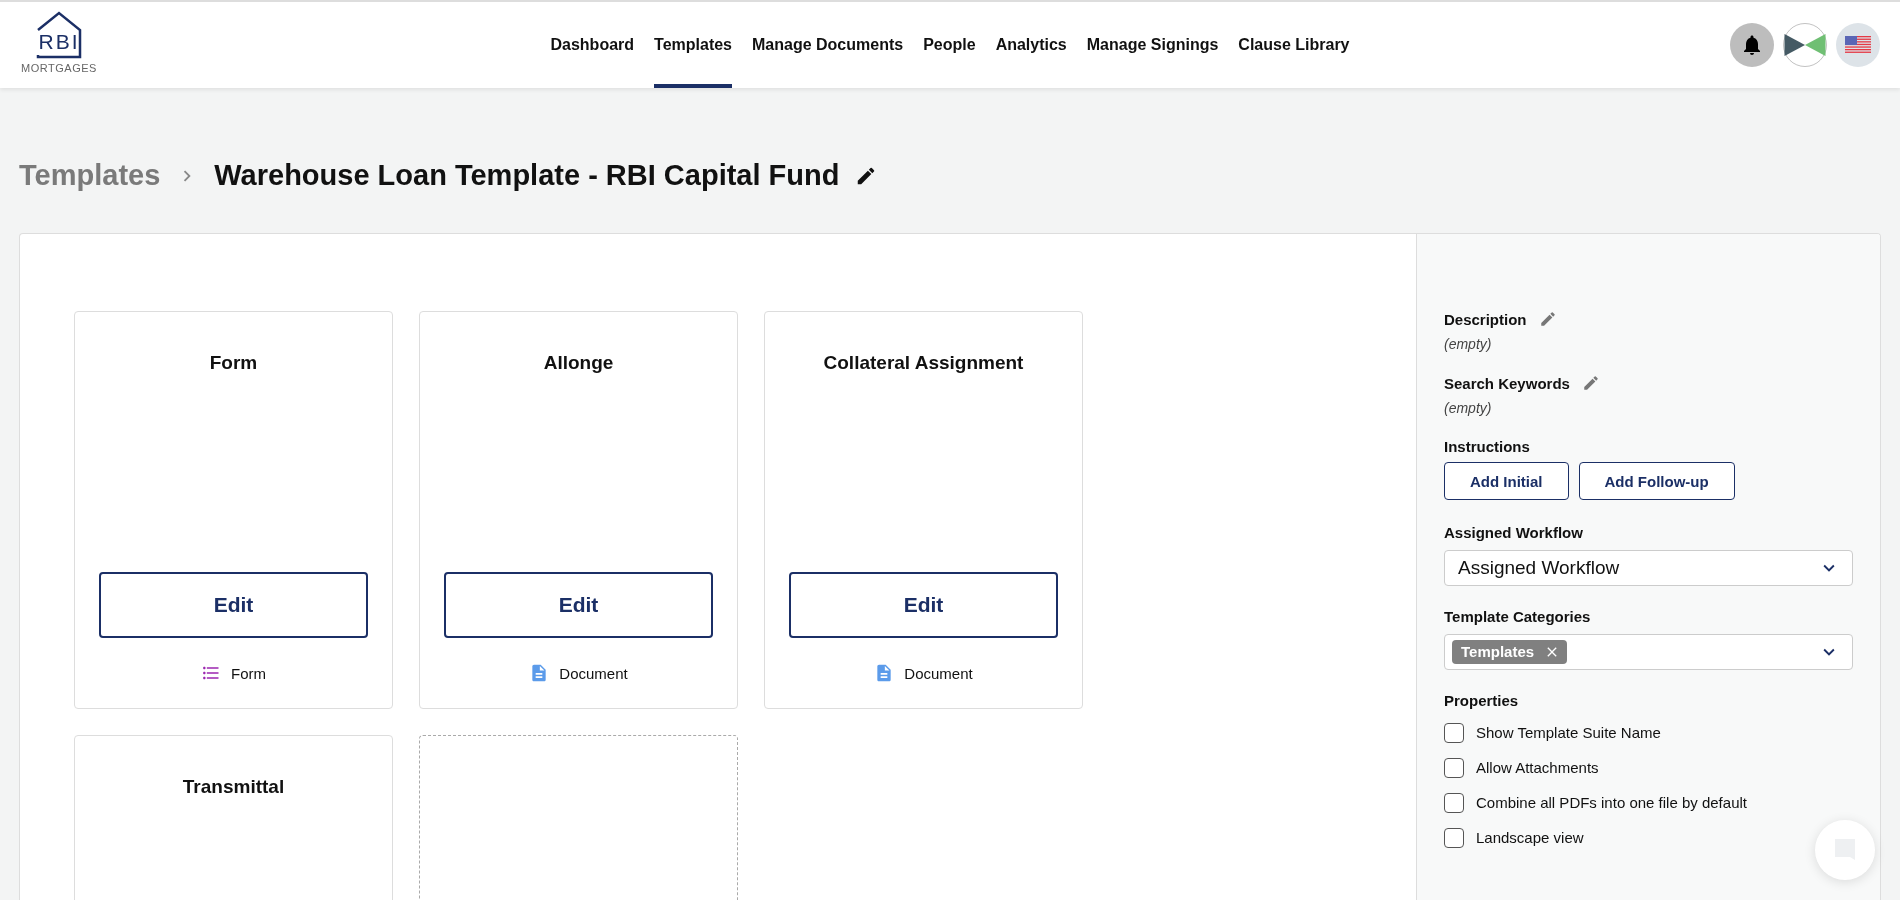 This screenshot has height=900, width=1900. What do you see at coordinates (1487, 446) in the screenshot?
I see `field-label: Instructions` at bounding box center [1487, 446].